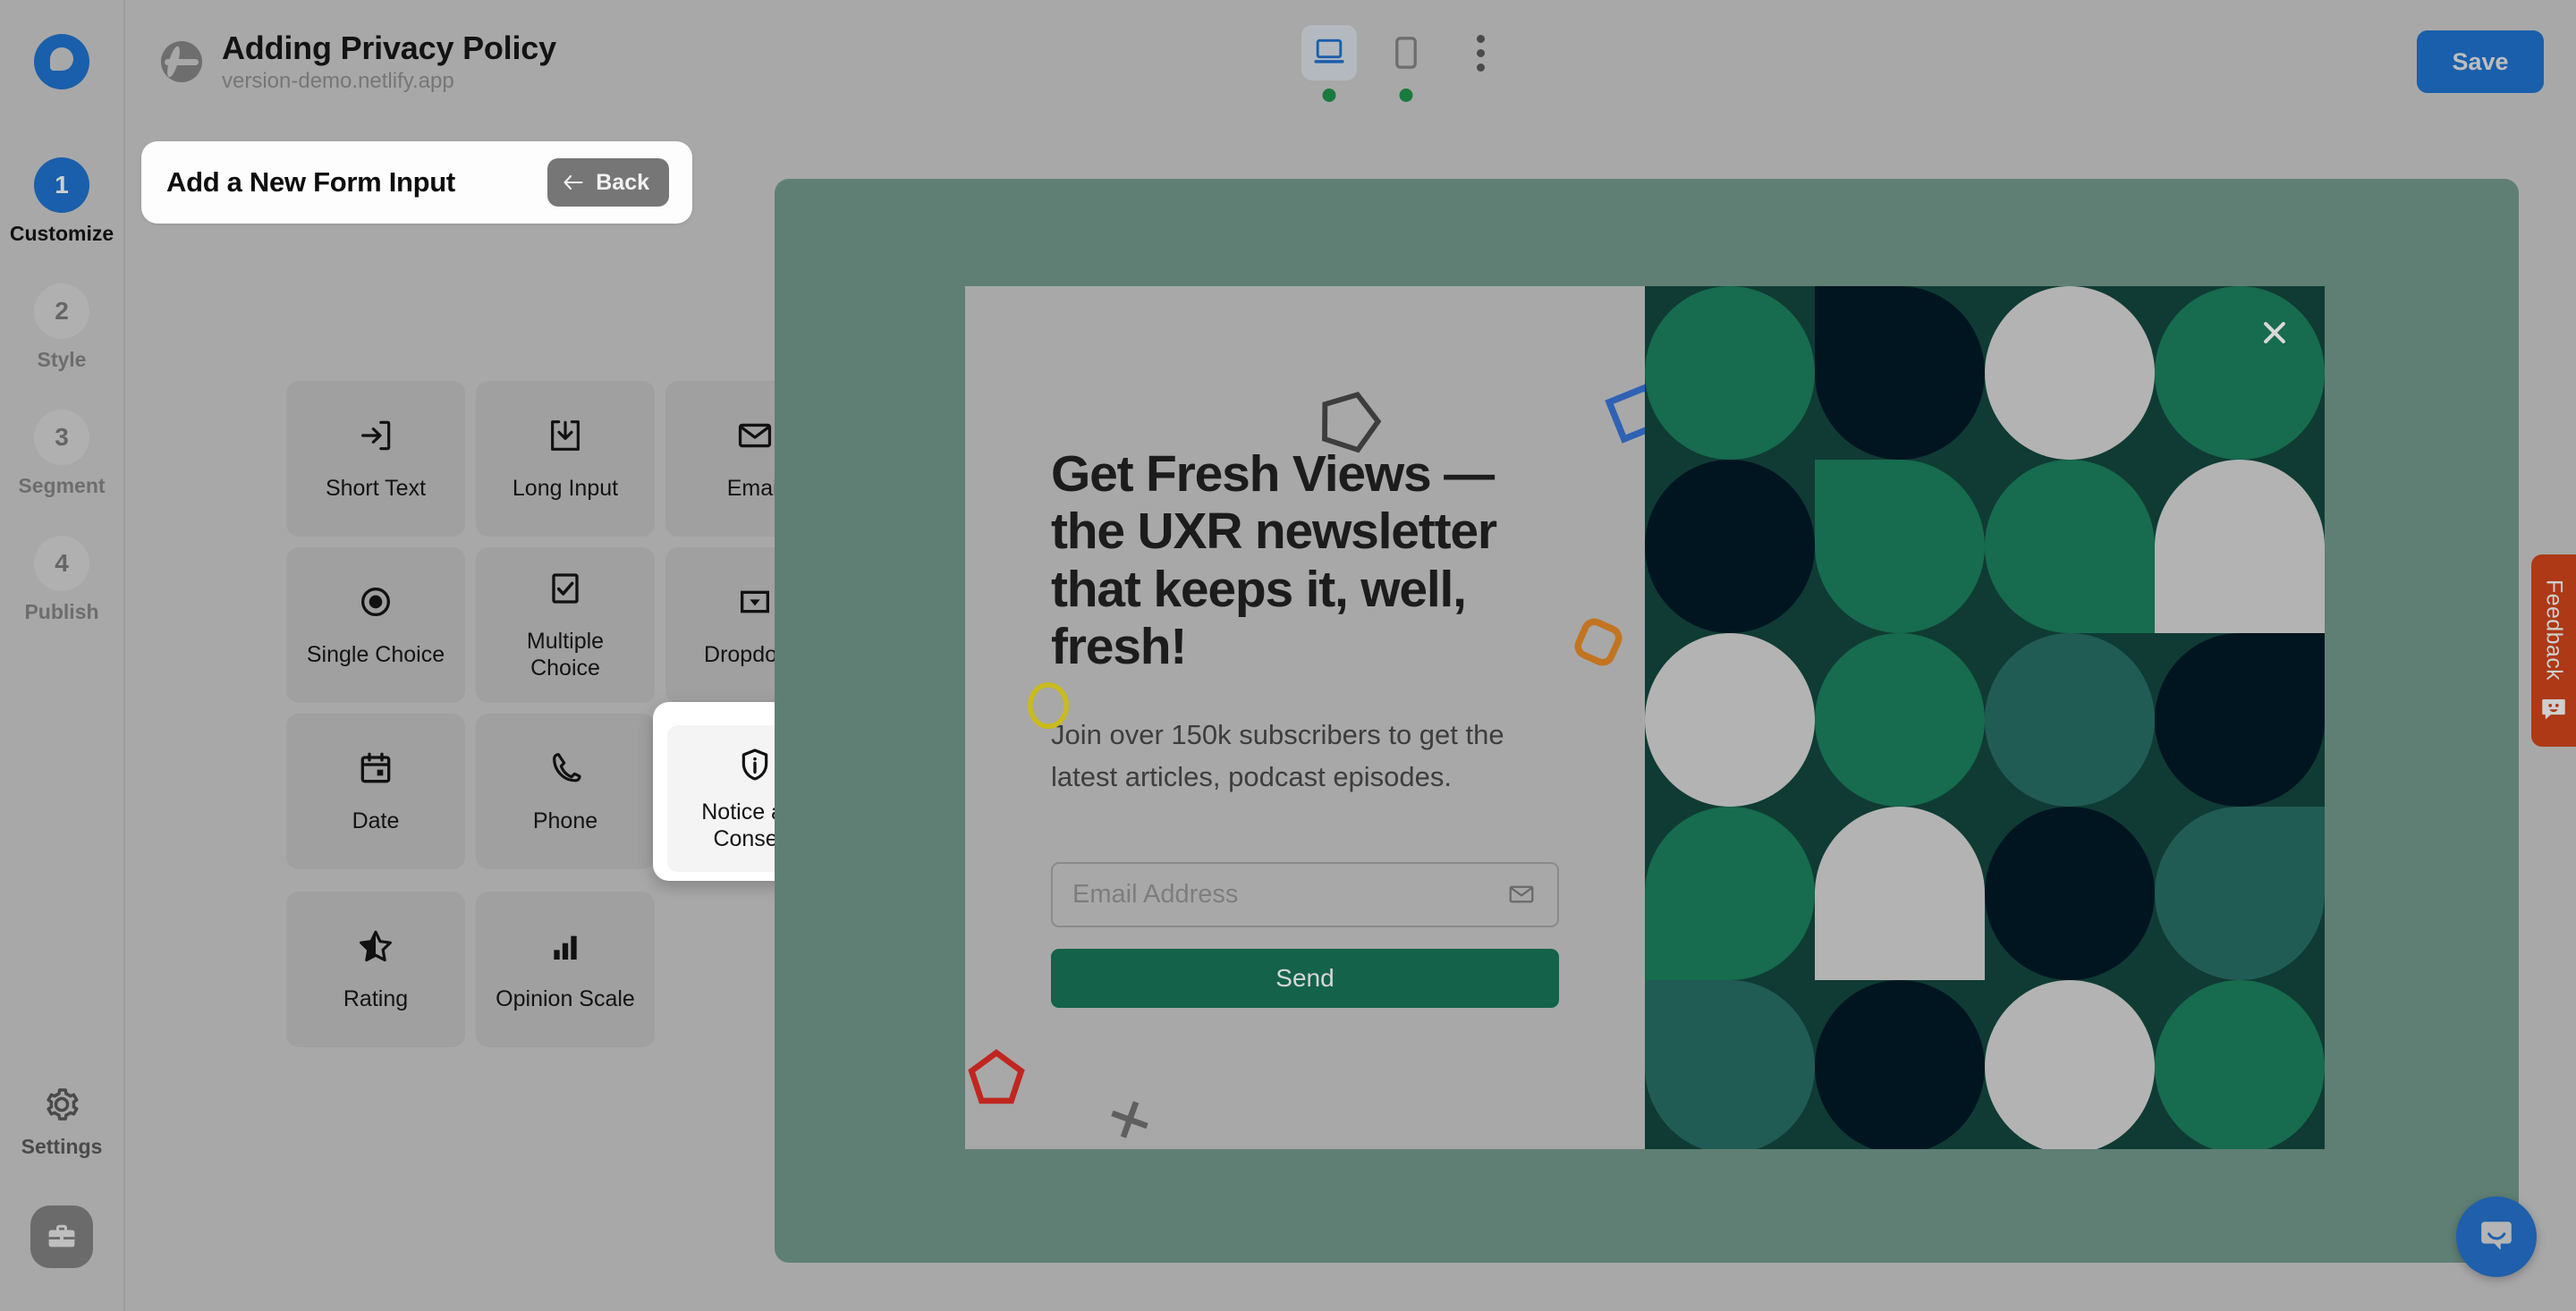  What do you see at coordinates (1598, 642) in the screenshot?
I see `rounded-square-outline-decoration` at bounding box center [1598, 642].